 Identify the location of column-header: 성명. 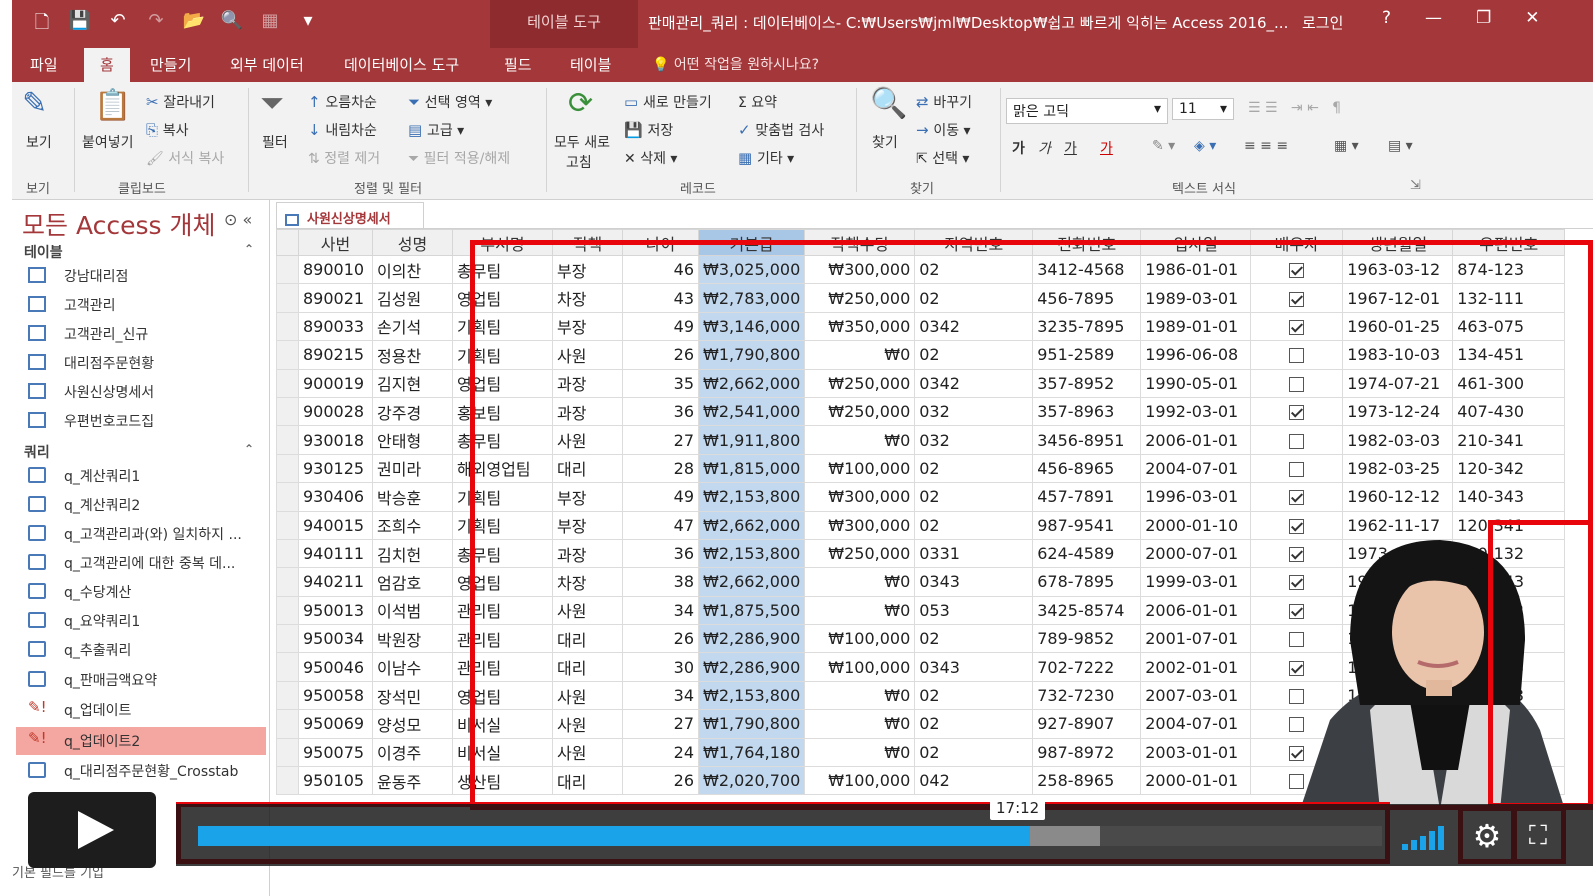
(412, 242).